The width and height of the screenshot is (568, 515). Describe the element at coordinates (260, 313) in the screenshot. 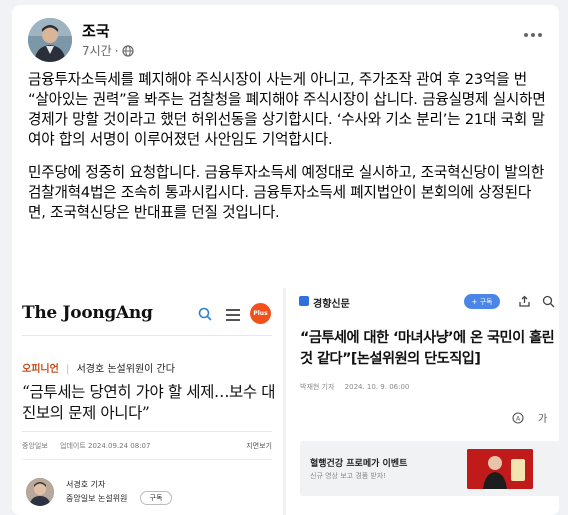

I see `plus-badge: Plus` at that location.